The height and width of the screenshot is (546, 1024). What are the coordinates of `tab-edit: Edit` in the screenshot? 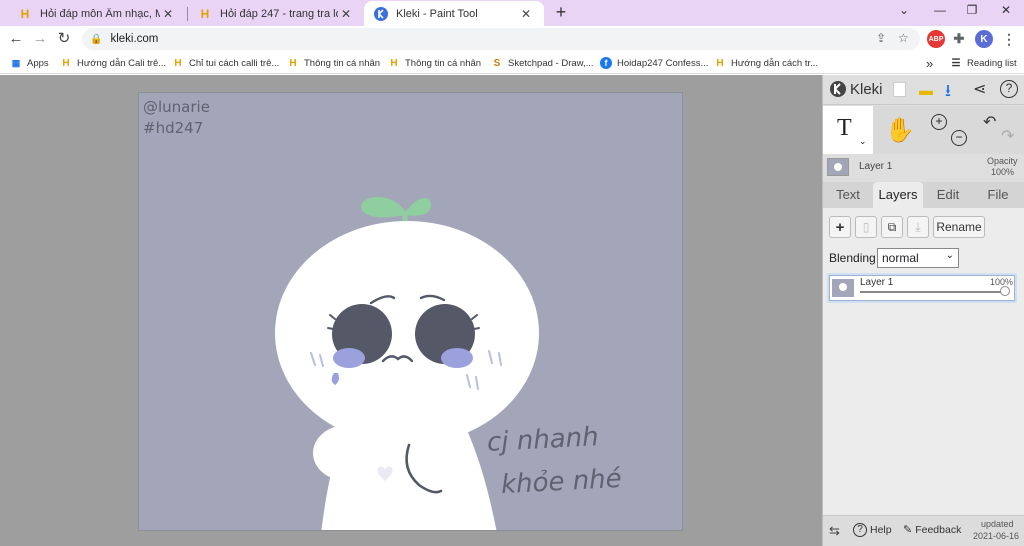 It's located at (948, 195).